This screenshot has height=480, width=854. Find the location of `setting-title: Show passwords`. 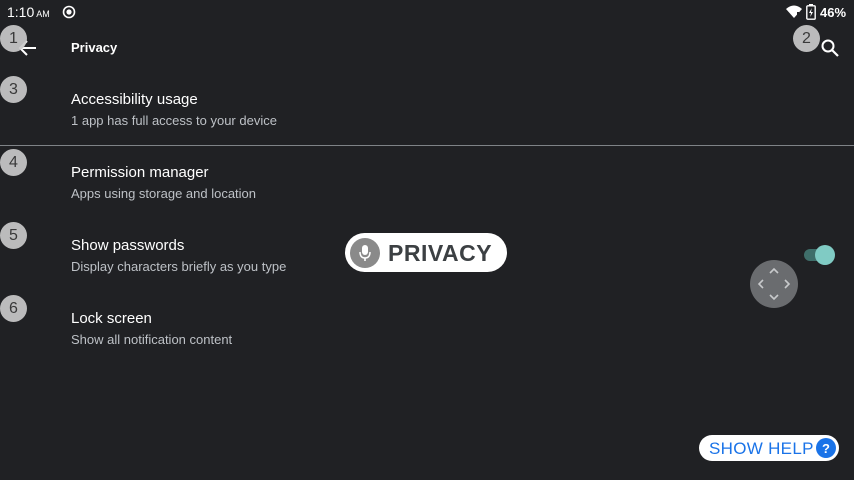

setting-title: Show passwords is located at coordinates (128, 245).